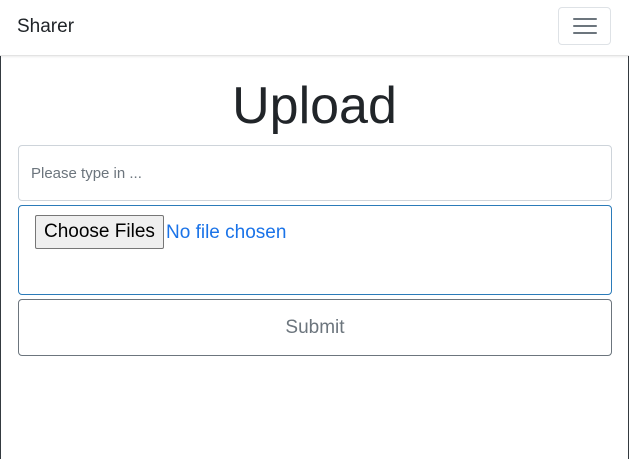 This screenshot has height=459, width=629. Describe the element at coordinates (45, 27) in the screenshot. I see `navbar-brand: Sharer` at that location.